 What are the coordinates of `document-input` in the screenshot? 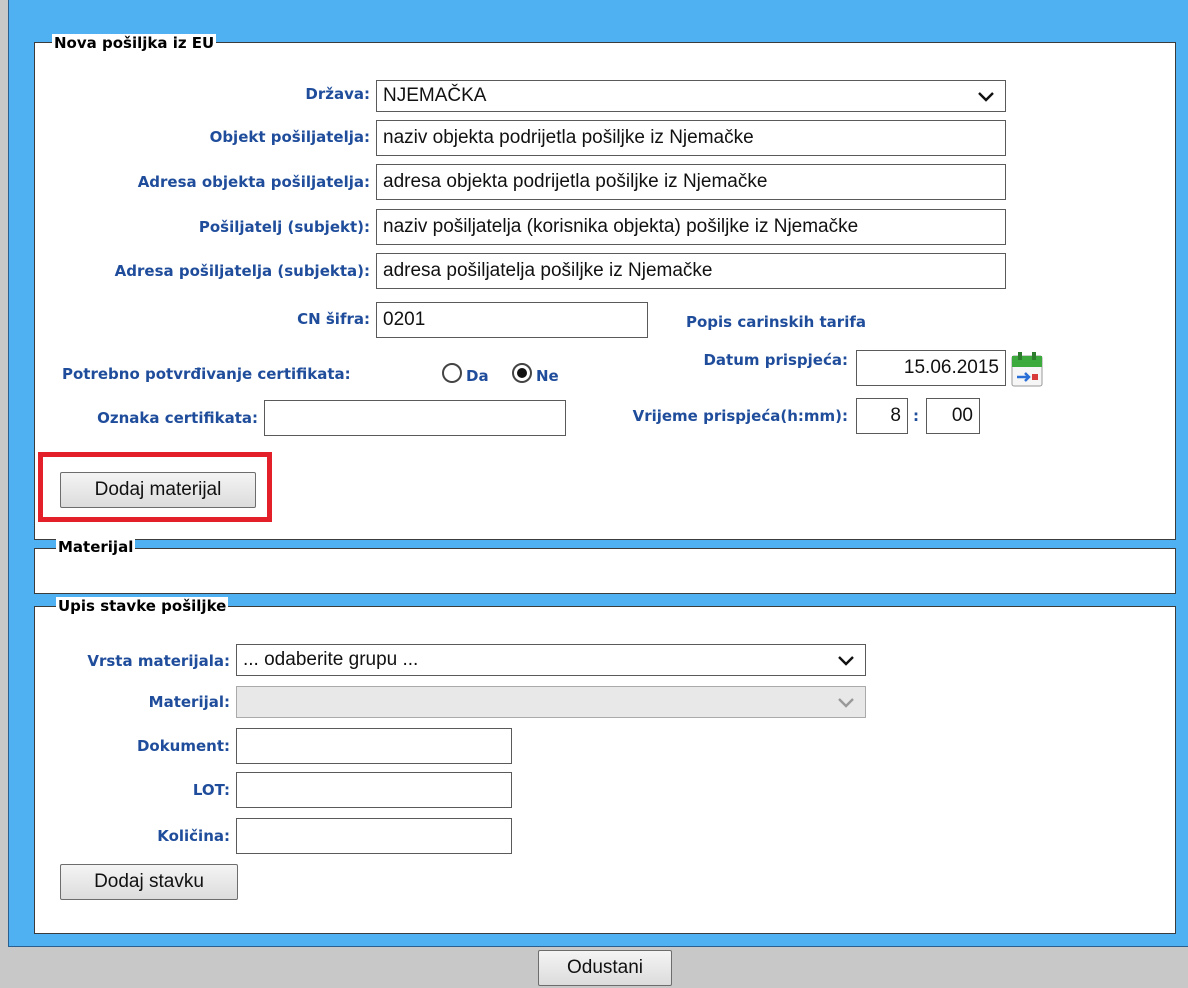 It's located at (374, 746).